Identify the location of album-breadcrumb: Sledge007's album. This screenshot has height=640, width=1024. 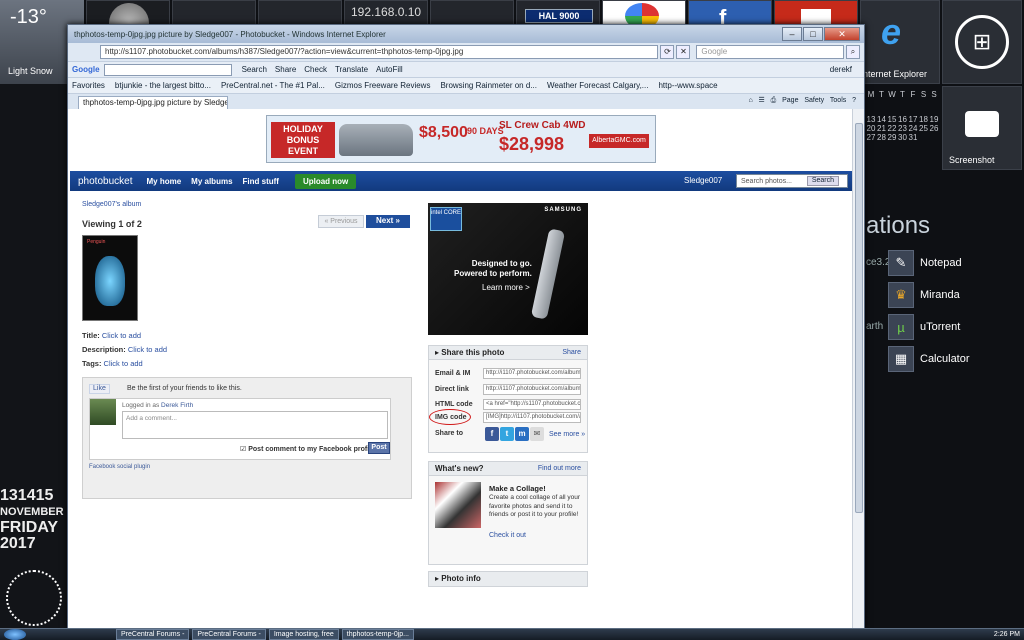
(111, 204).